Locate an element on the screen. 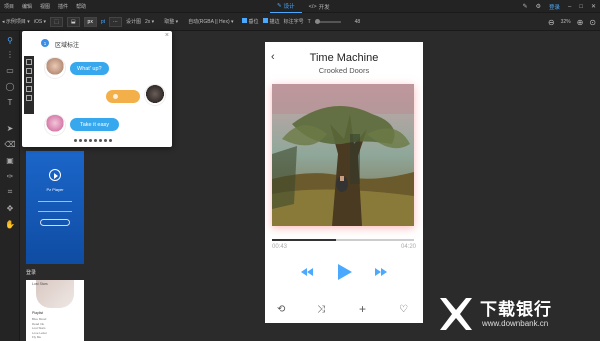  rounding-label: 取整 is located at coordinates (169, 22).